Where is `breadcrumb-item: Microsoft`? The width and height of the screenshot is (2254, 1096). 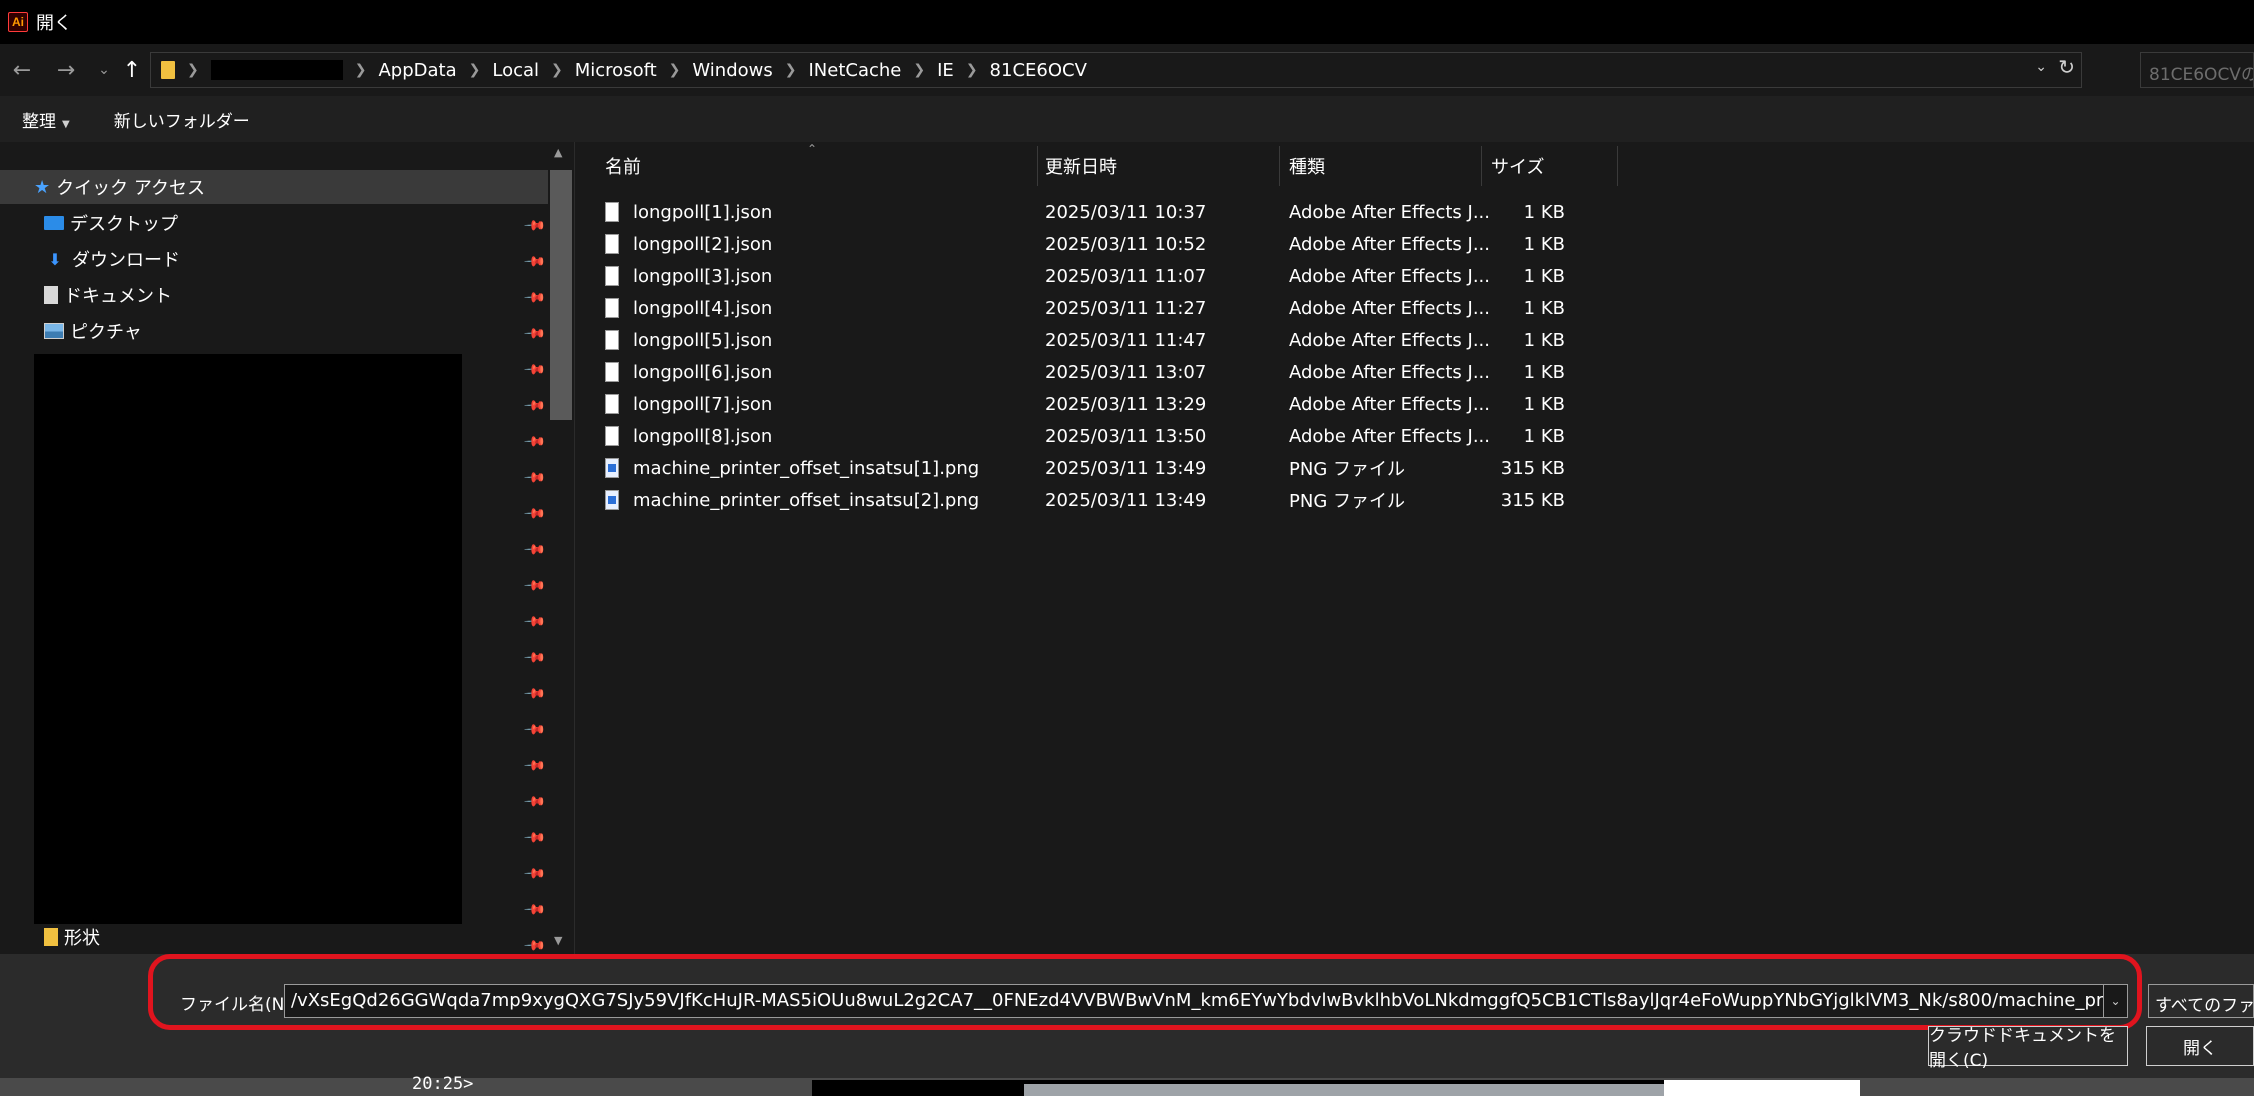 breadcrumb-item: Microsoft is located at coordinates (616, 70).